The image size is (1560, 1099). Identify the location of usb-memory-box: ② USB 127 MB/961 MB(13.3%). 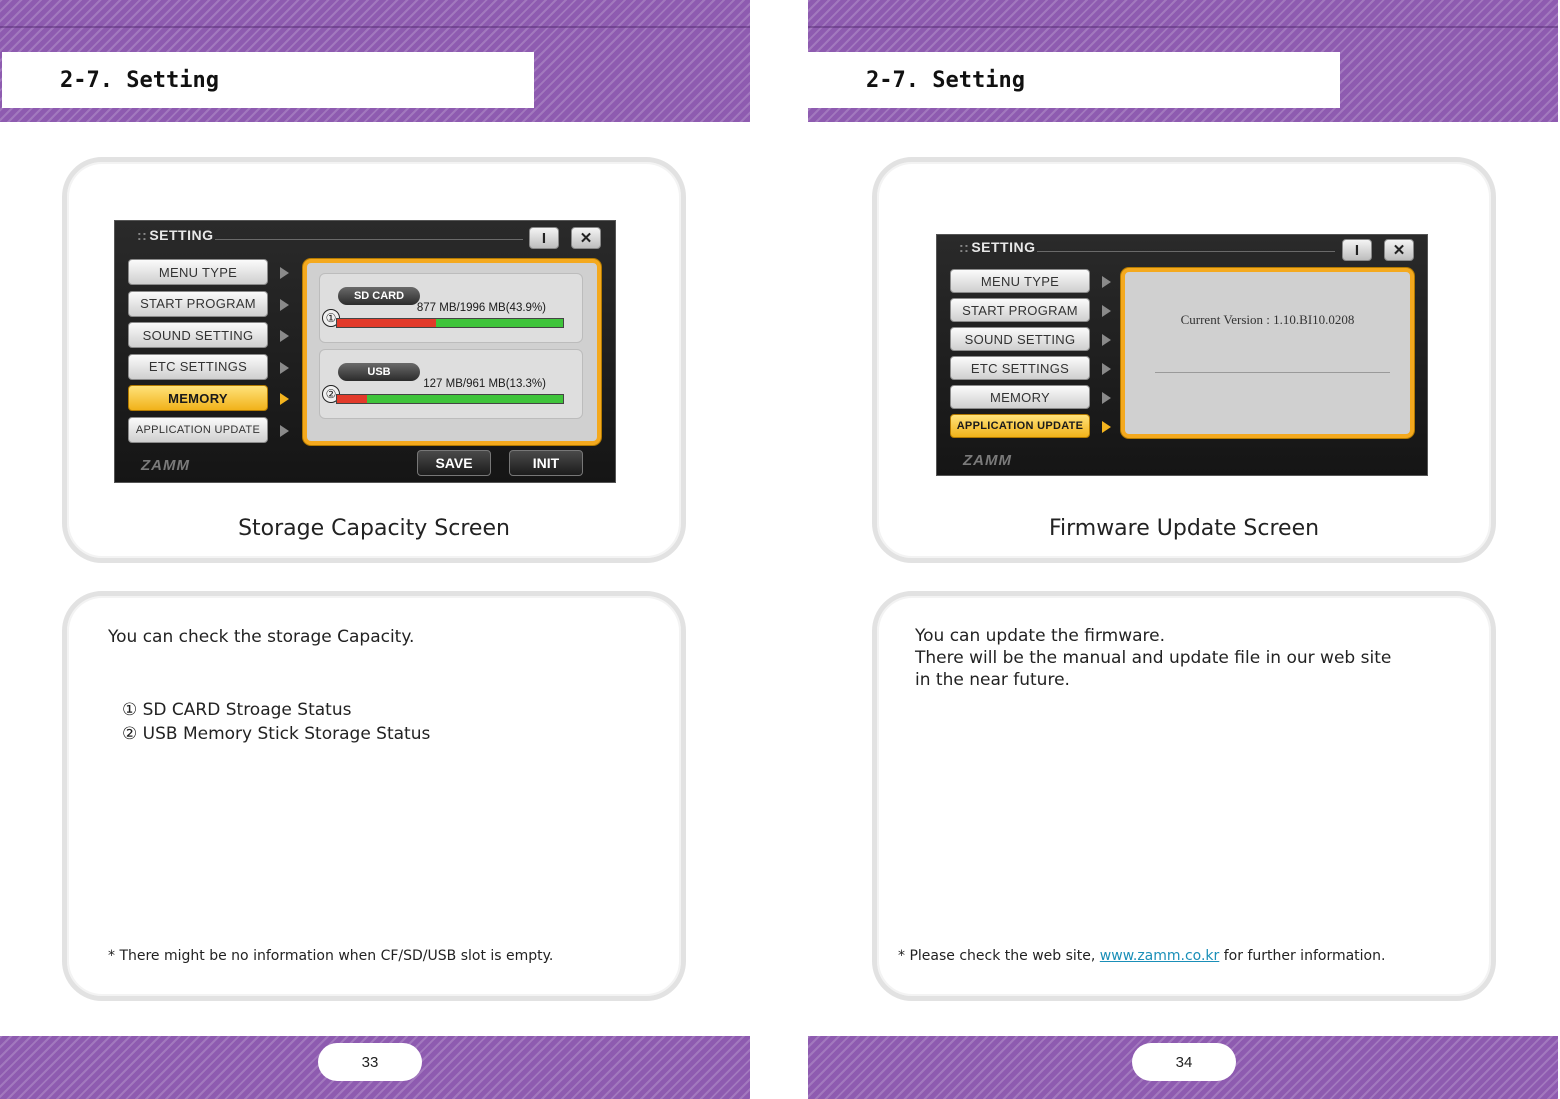
(451, 384).